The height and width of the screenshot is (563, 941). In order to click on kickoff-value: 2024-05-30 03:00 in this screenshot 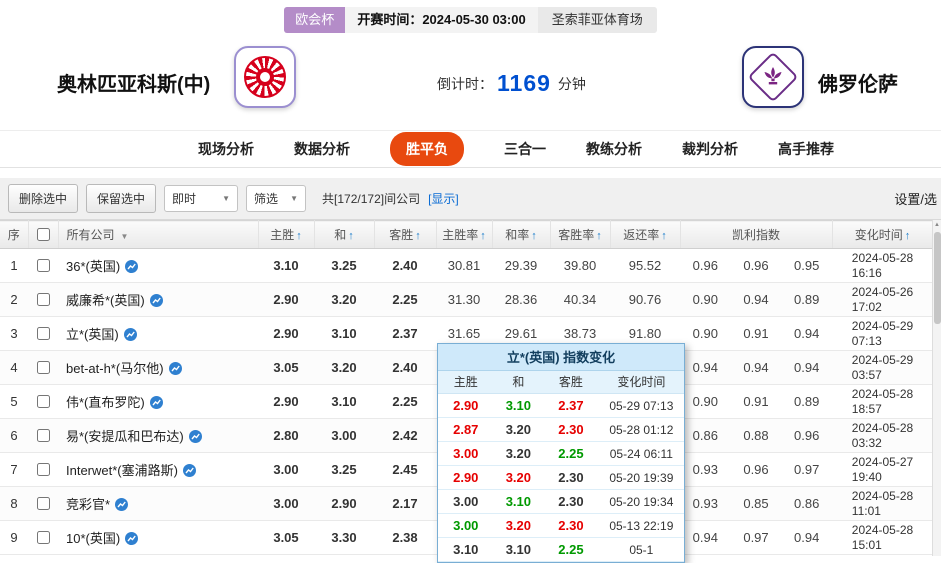, I will do `click(474, 19)`.